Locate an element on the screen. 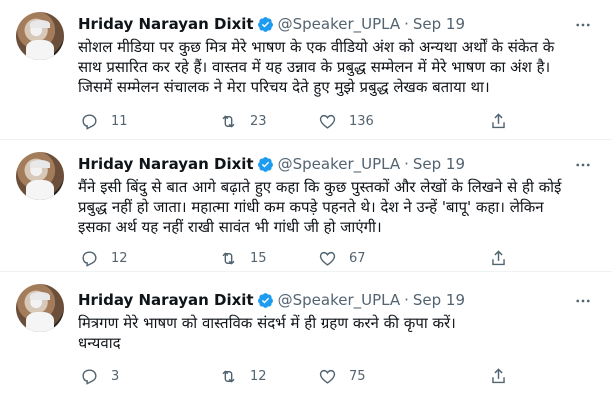 This screenshot has height=406, width=612. like-count: 75 is located at coordinates (357, 376).